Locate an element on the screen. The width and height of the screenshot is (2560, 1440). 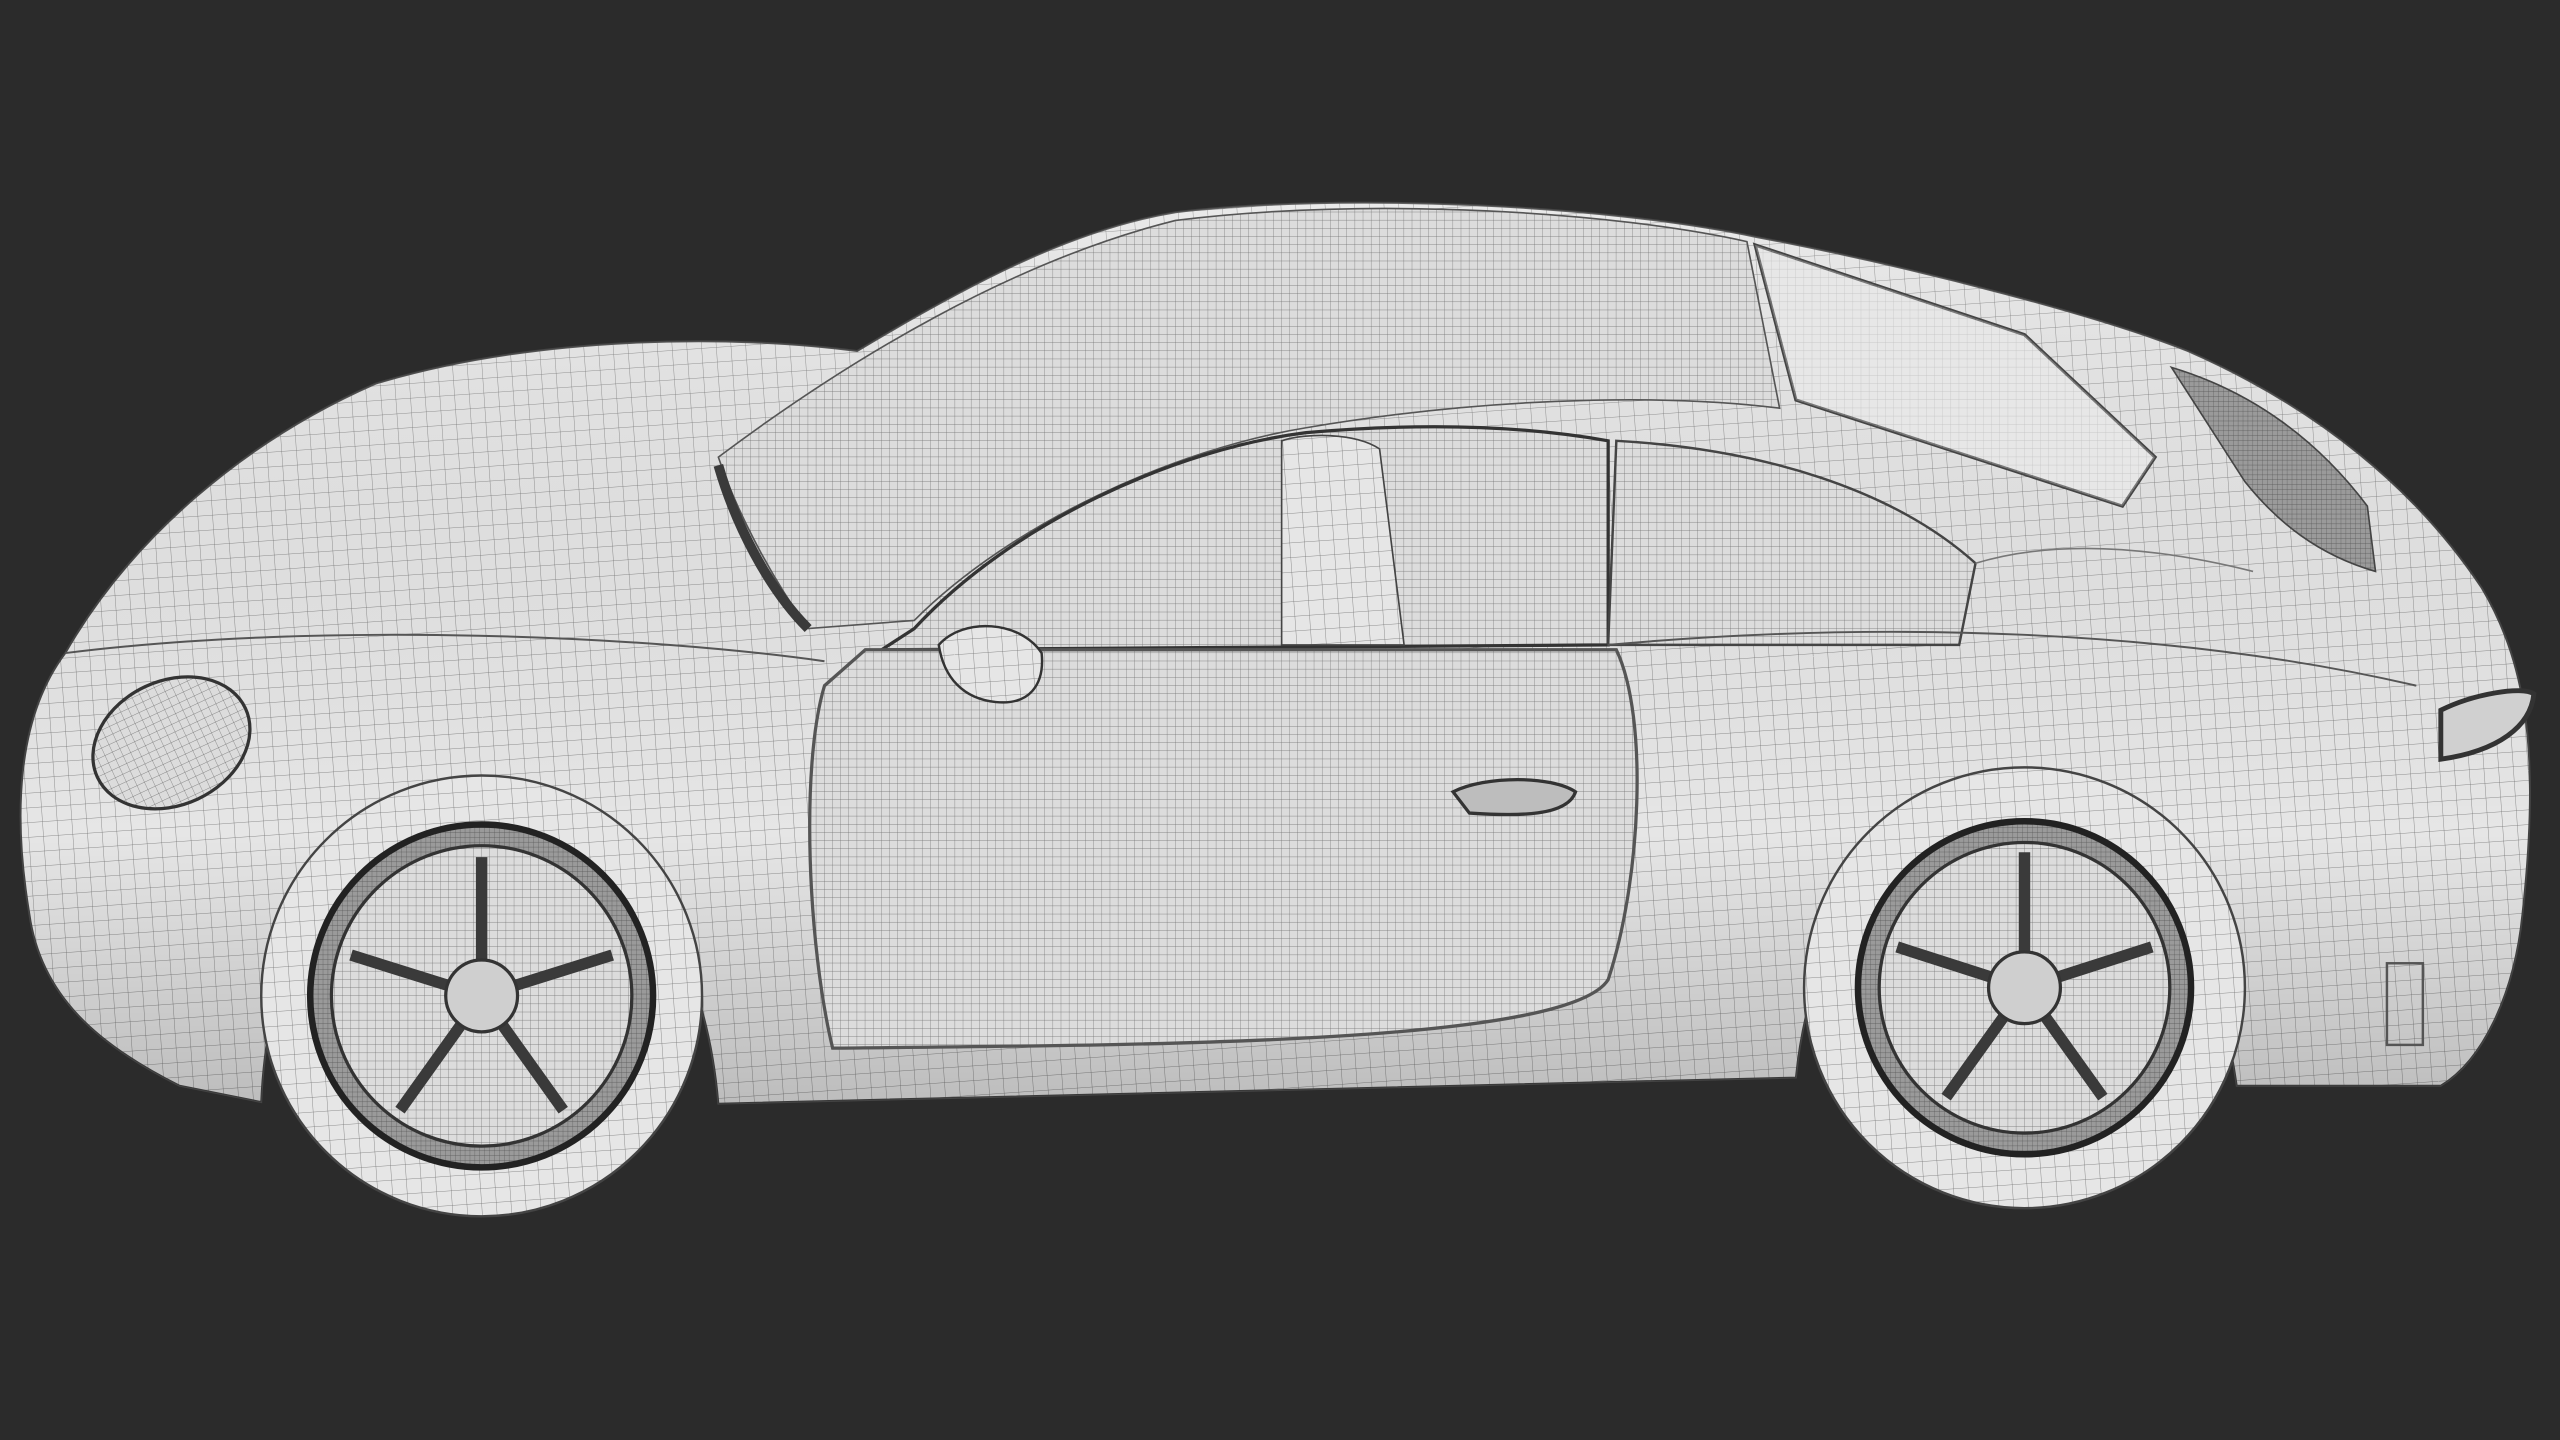
rear-wheel is located at coordinates (2024, 988).